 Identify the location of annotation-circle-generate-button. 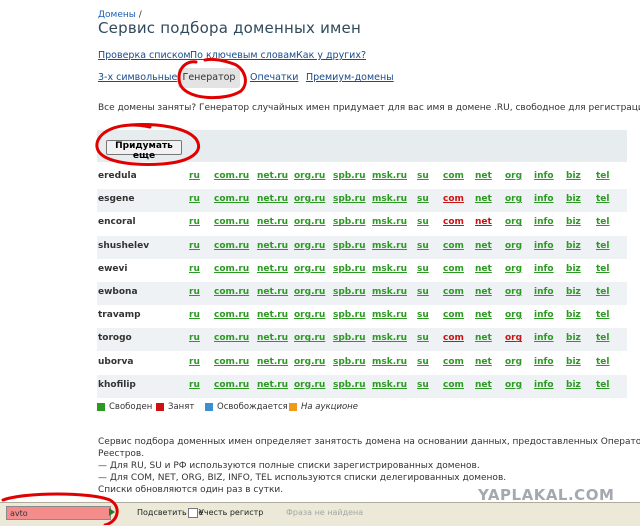
(147, 144).